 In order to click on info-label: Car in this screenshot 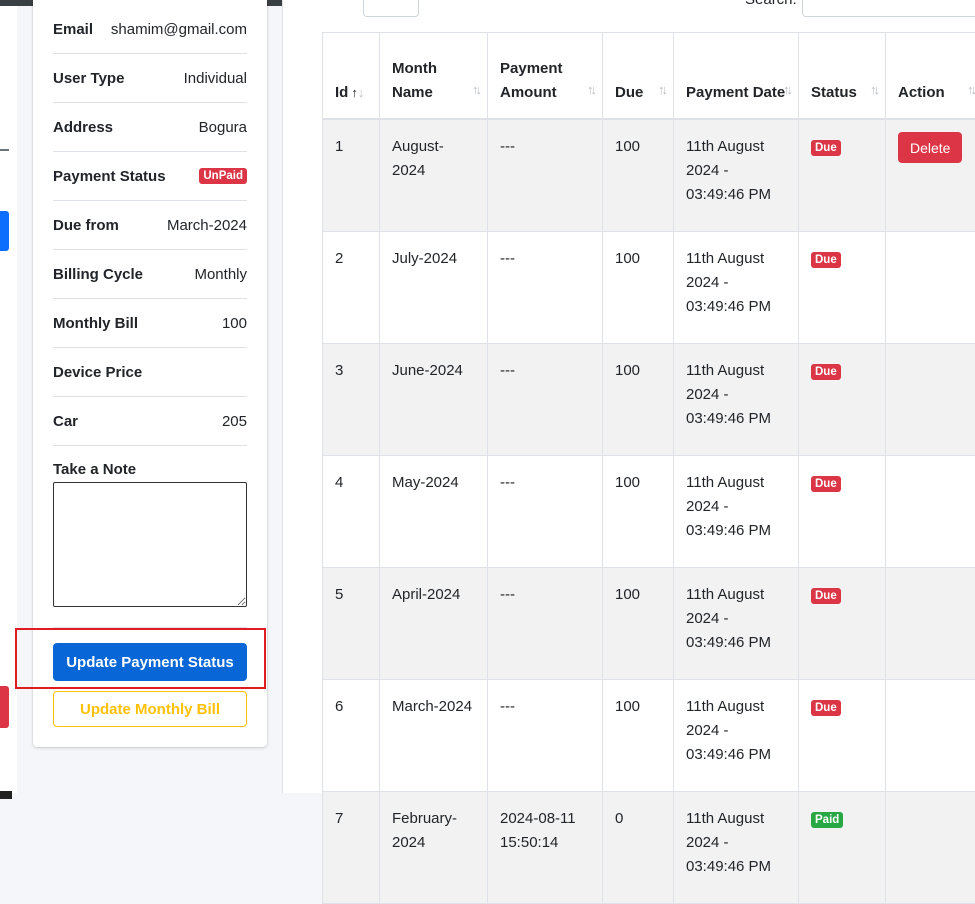, I will do `click(65, 421)`.